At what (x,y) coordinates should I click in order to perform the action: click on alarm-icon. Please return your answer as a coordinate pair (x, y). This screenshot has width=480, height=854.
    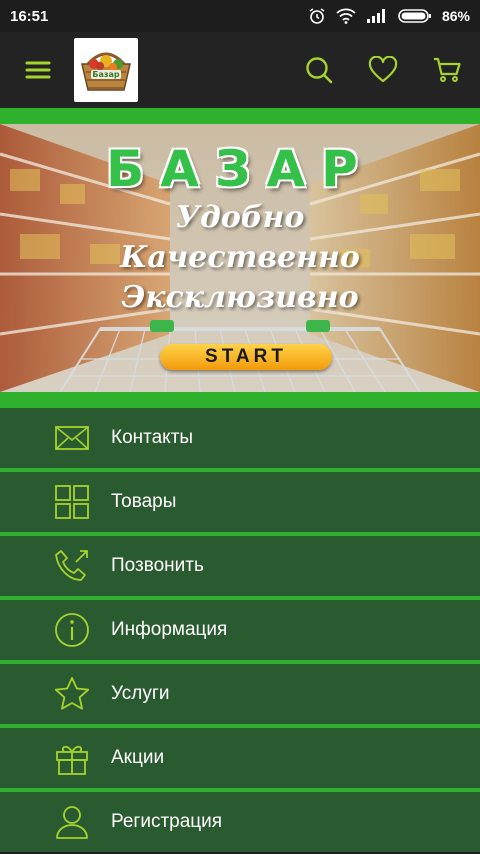
    Looking at the image, I should click on (317, 16).